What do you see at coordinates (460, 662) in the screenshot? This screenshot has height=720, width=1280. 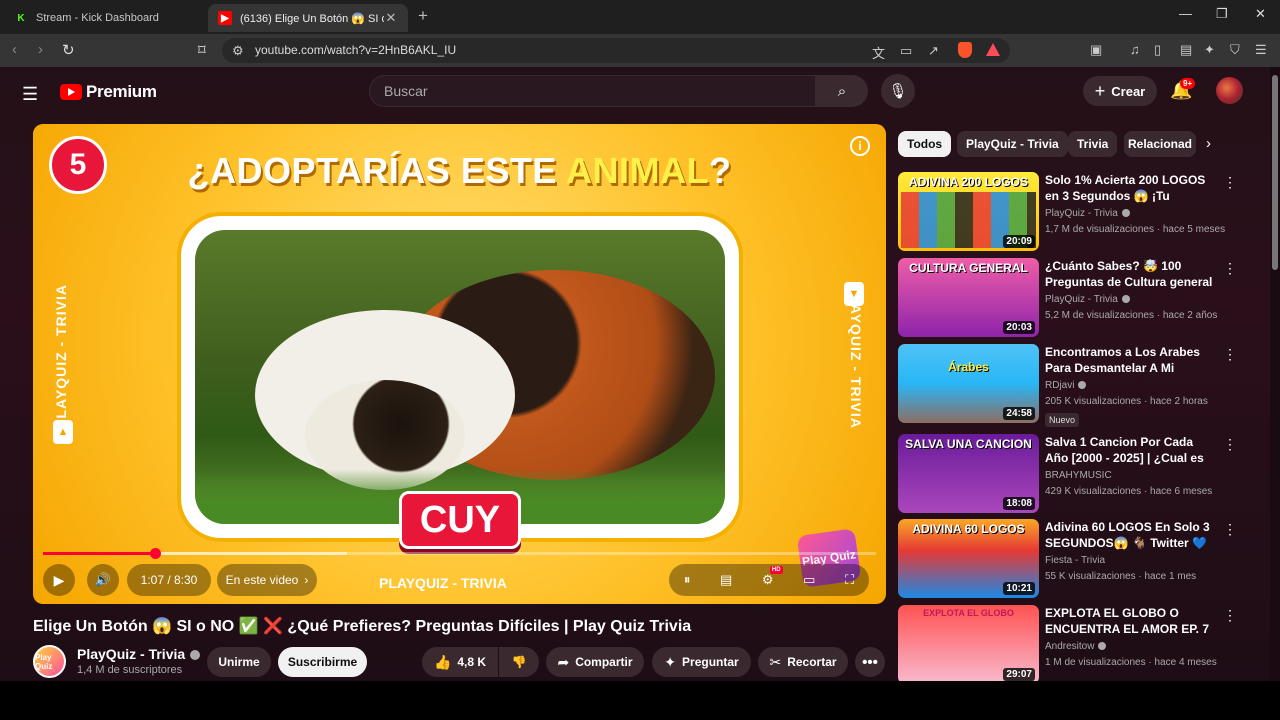 I see `like-button: 👍 4,8 K` at bounding box center [460, 662].